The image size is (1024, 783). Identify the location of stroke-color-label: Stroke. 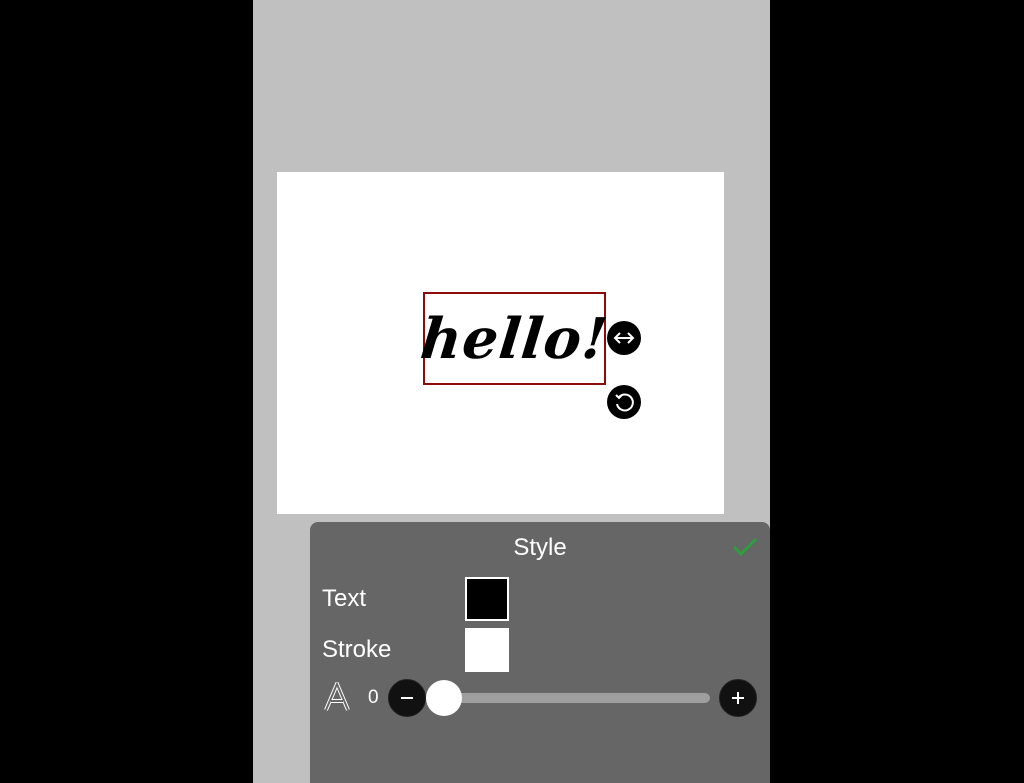
(357, 649).